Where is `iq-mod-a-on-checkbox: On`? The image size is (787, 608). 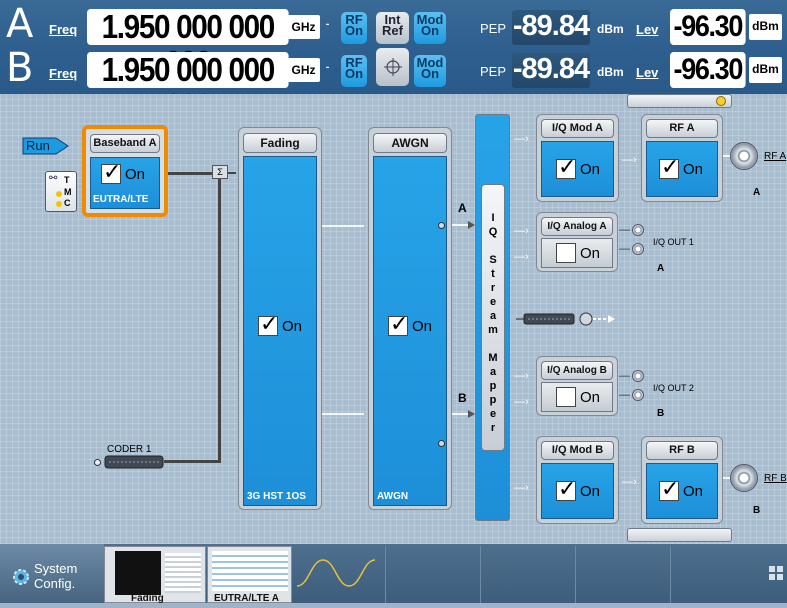
iq-mod-a-on-checkbox: On is located at coordinates (578, 167).